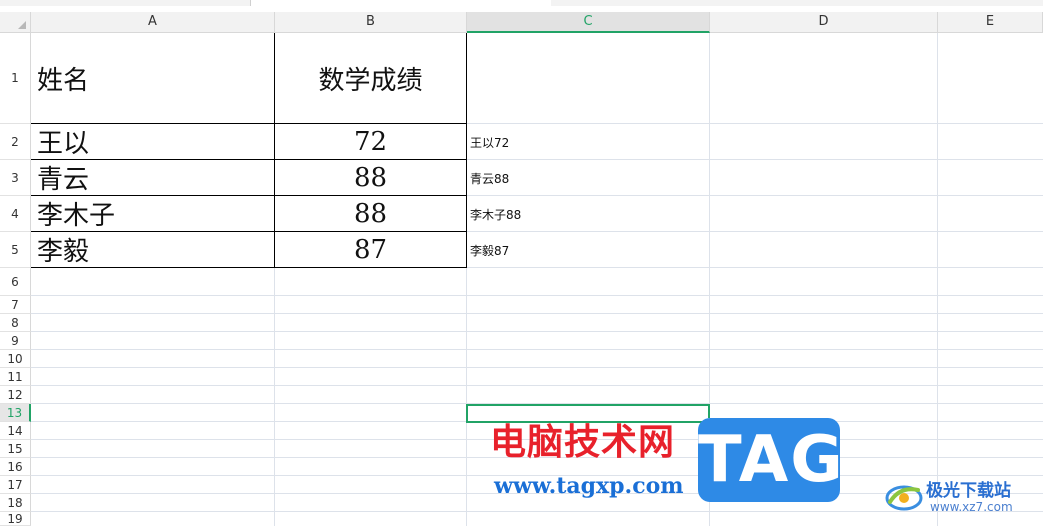 This screenshot has width=1043, height=526. Describe the element at coordinates (583, 442) in the screenshot. I see `watermark-title: 电脑技术网` at that location.